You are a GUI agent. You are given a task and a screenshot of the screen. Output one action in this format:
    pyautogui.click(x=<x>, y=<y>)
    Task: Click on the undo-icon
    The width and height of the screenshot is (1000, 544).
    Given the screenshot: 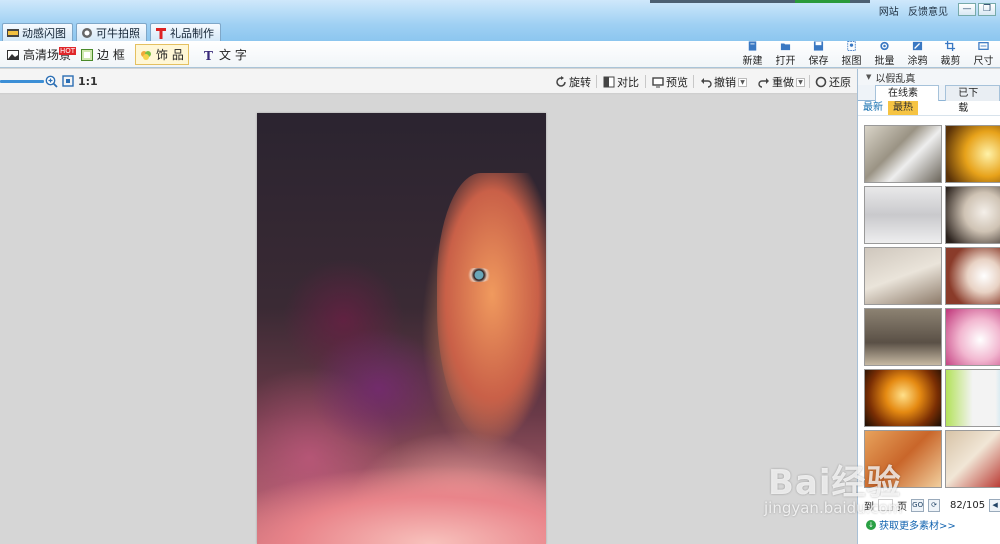 What is the action you would take?
    pyautogui.click(x=706, y=83)
    